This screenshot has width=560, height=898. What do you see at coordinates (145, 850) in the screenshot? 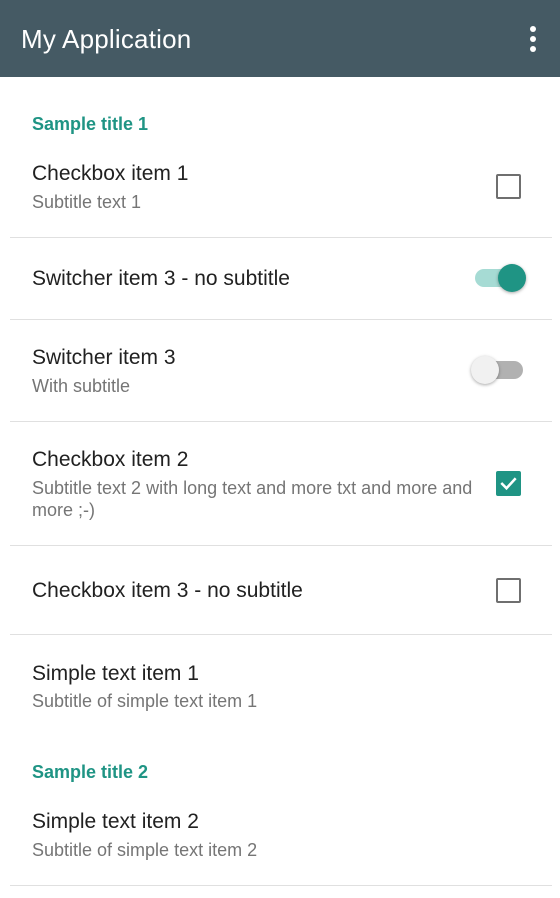
I see `item-subtitle: Subtitle of simple text item 2` at bounding box center [145, 850].